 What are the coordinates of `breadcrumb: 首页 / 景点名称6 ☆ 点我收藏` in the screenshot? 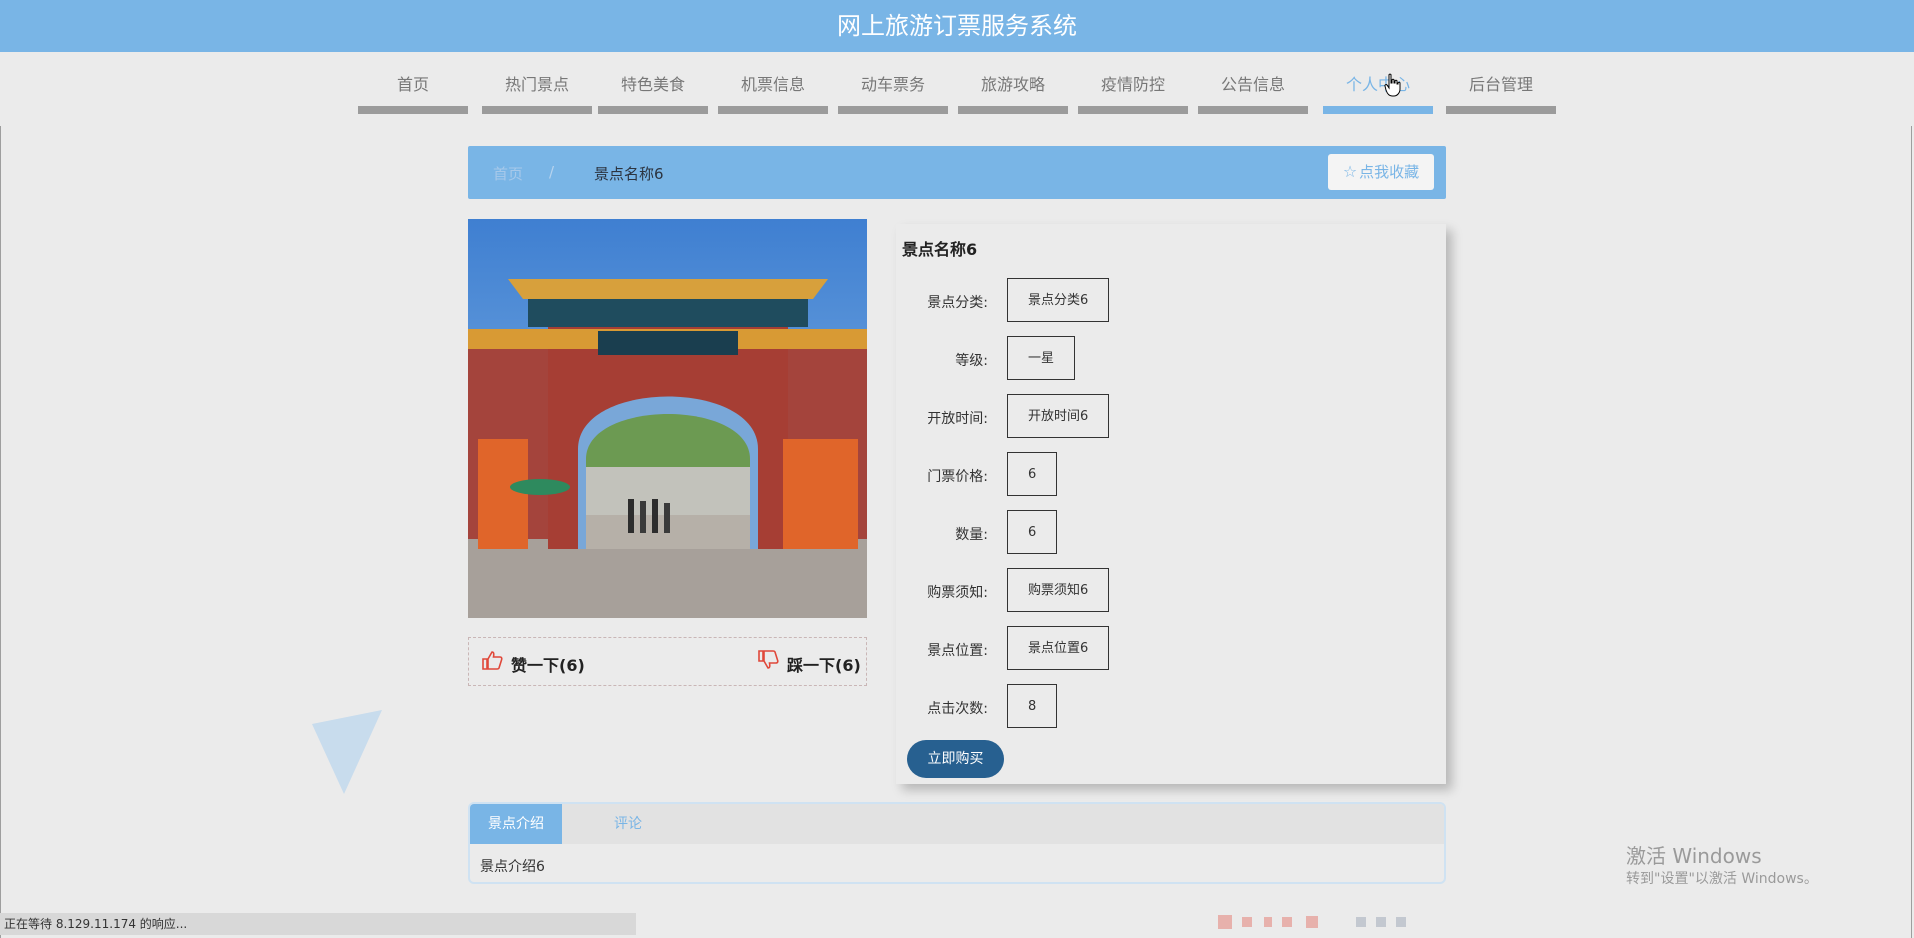 It's located at (957, 172).